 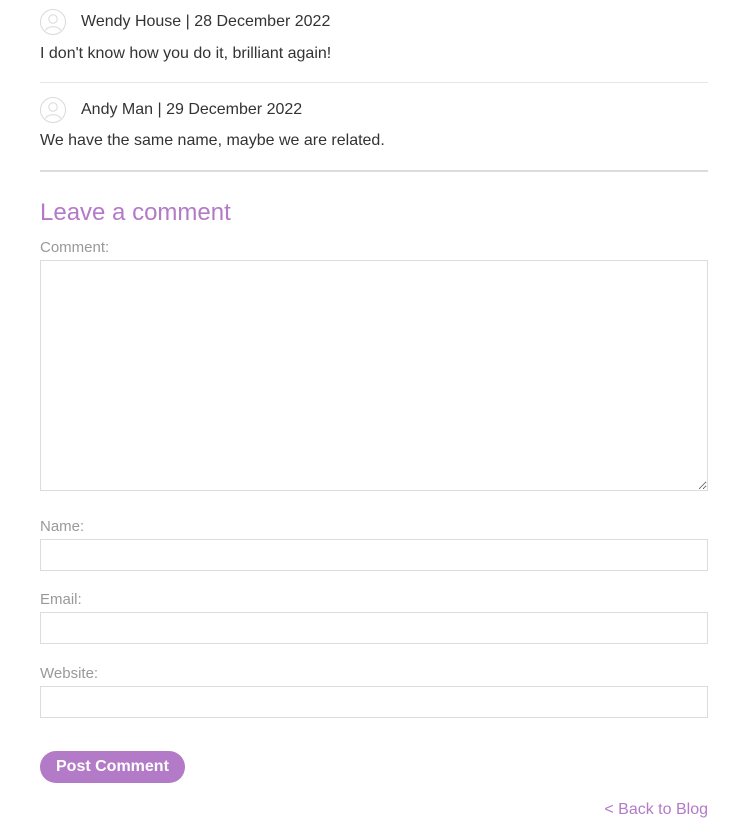 I want to click on website-label: Website:, so click(x=69, y=673).